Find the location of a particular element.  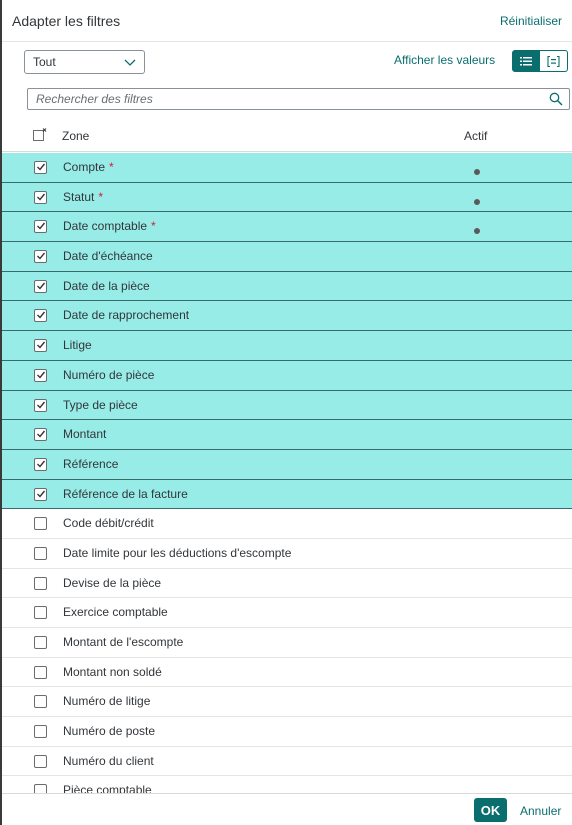

row-label: Compte * is located at coordinates (88, 167).